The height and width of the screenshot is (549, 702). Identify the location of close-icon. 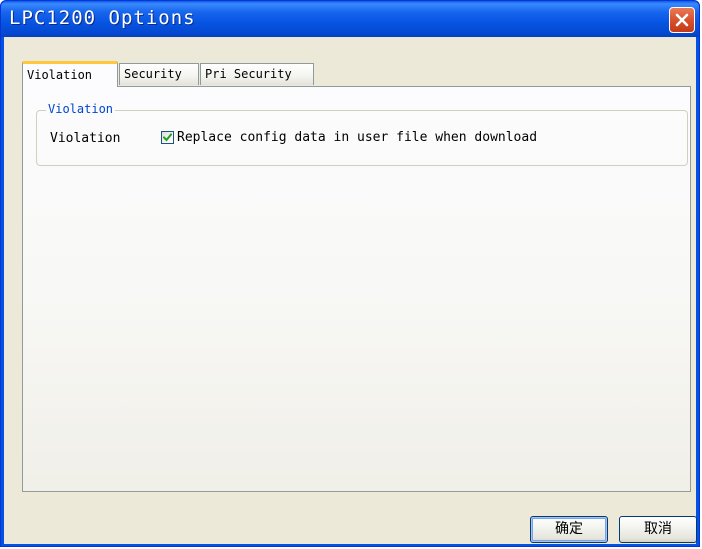
(682, 20).